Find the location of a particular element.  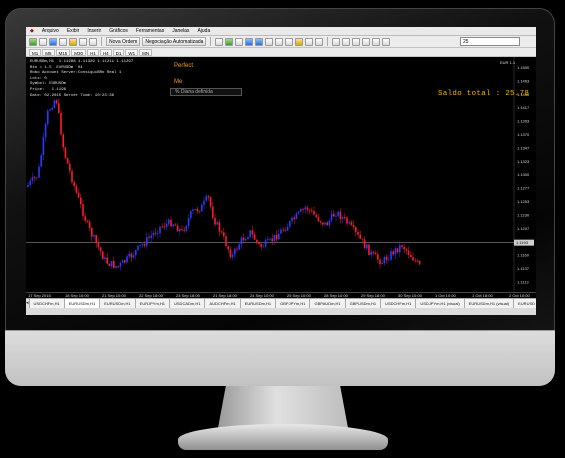

zoom-out-icon is located at coordinates (259, 41).